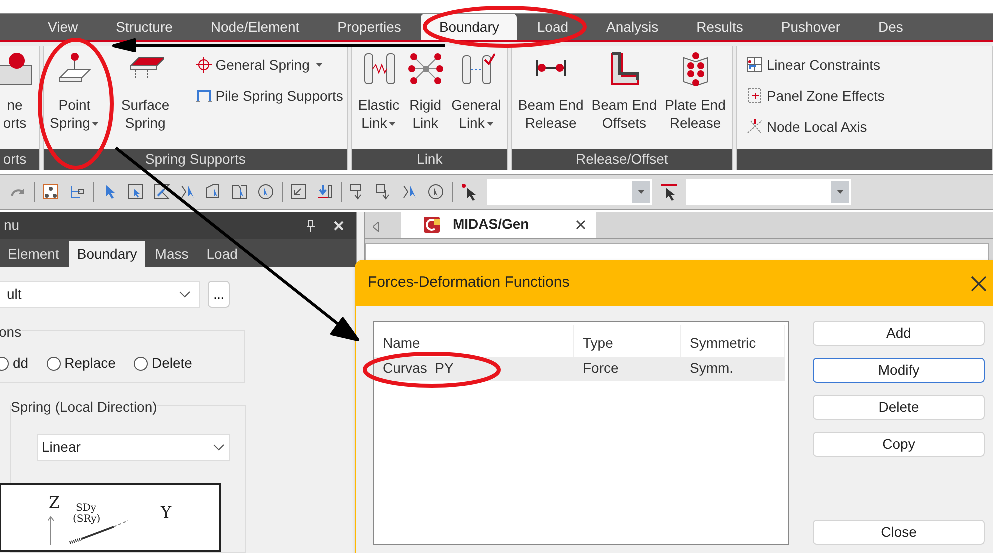 The width and height of the screenshot is (993, 553). I want to click on target-icon, so click(204, 65).